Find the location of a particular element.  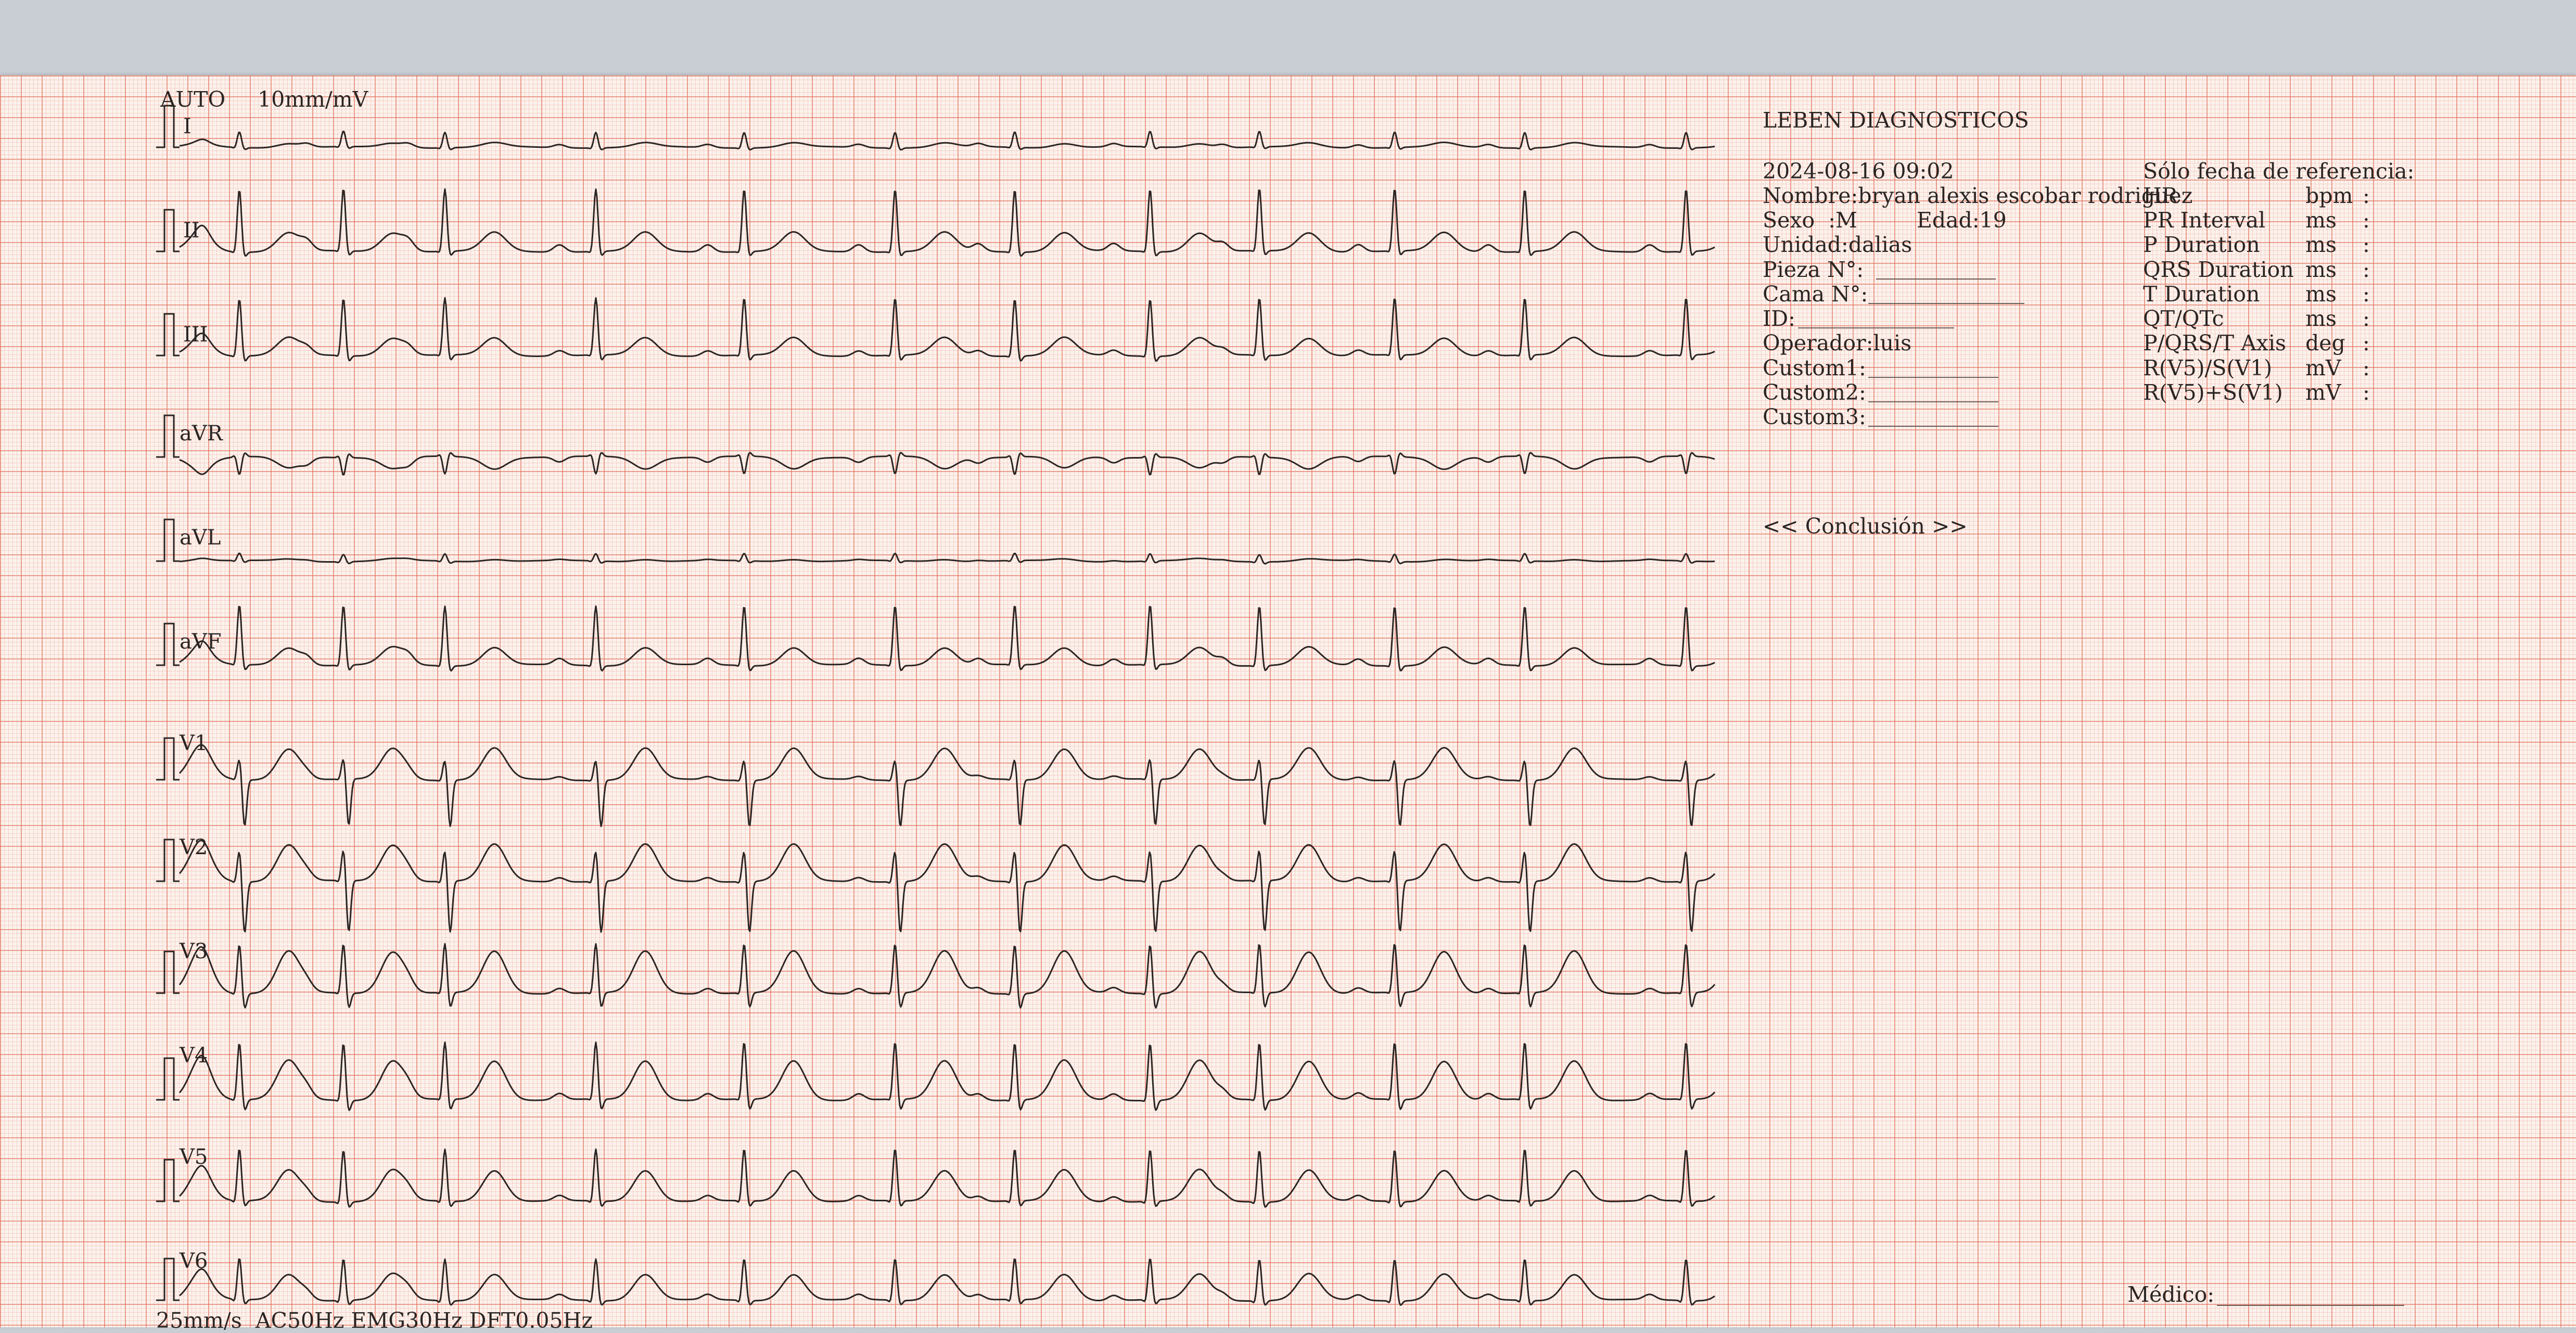

id-field: ID: is located at coordinates (1779, 318).